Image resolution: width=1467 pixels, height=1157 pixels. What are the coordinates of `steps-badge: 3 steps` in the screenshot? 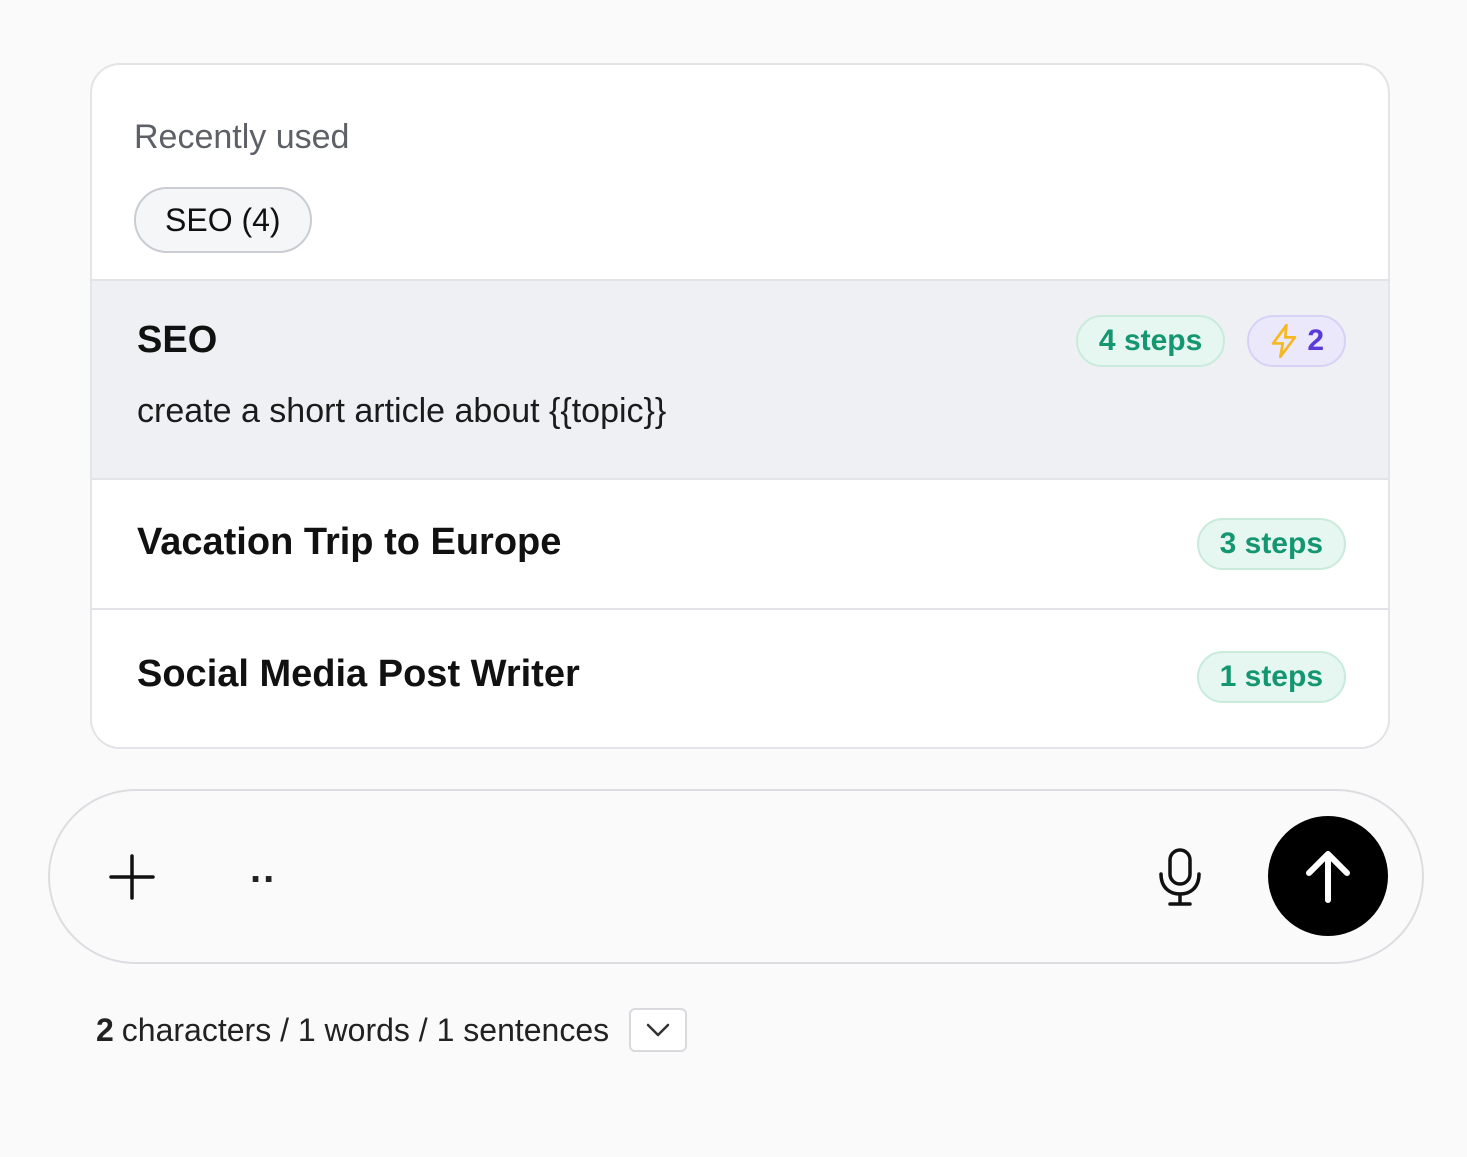 It's located at (1271, 544).